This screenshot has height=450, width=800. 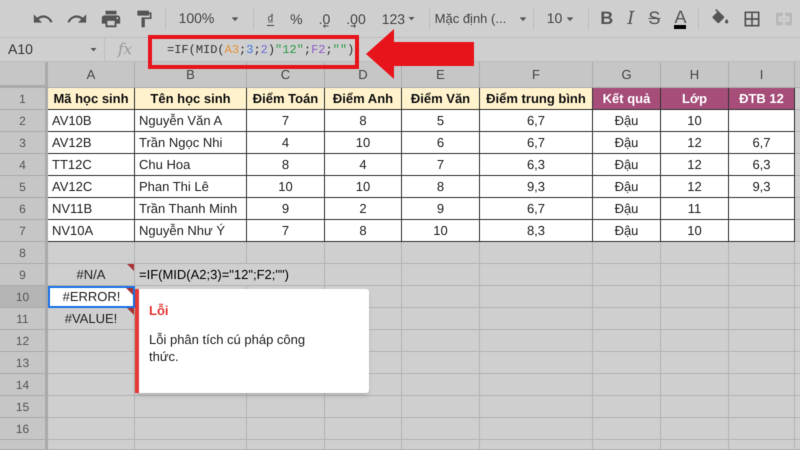 What do you see at coordinates (91, 121) in the screenshot?
I see `table-cell: AV10B` at bounding box center [91, 121].